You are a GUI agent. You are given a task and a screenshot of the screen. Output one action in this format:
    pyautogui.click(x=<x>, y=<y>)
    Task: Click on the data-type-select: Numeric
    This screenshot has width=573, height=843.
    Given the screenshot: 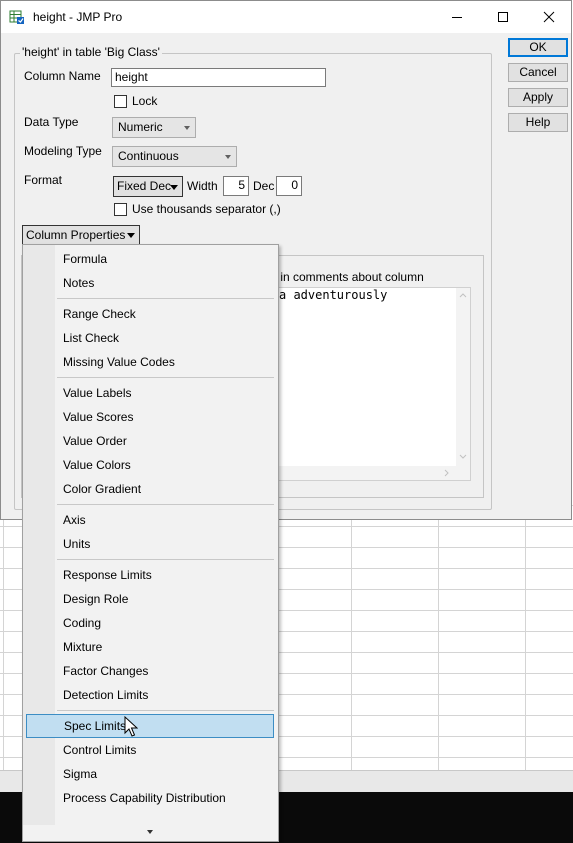 What is the action you would take?
    pyautogui.click(x=154, y=127)
    